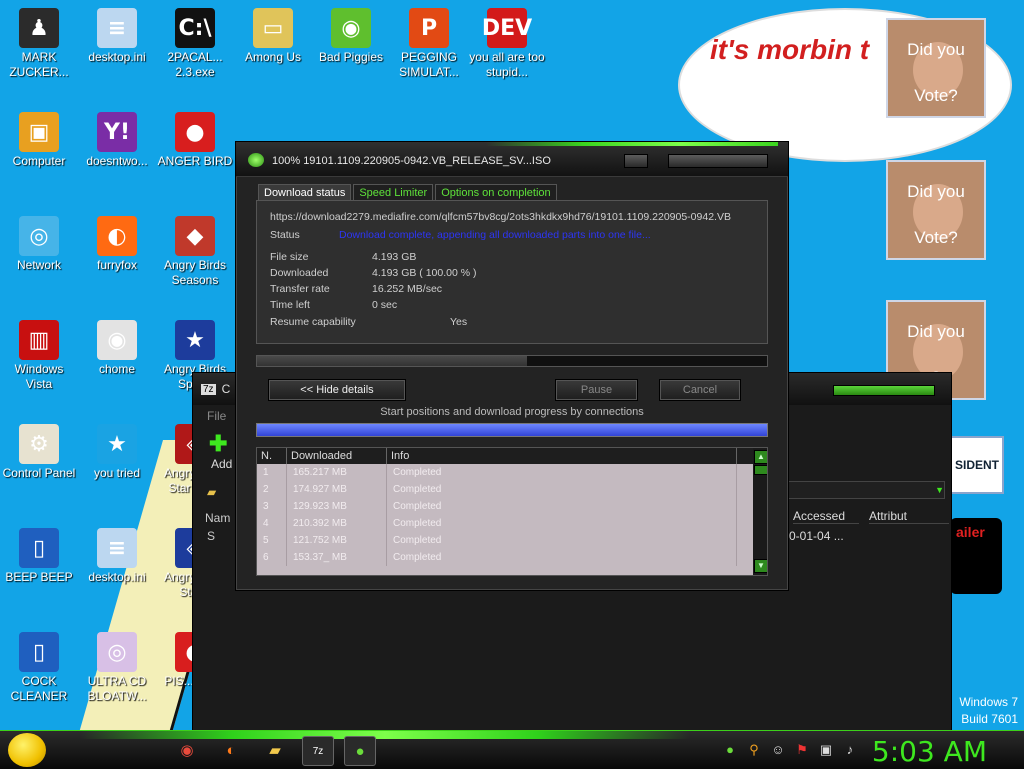 The image size is (1024, 769). I want to click on desktop-icon-label: COCK CLEANER, so click(39, 688).